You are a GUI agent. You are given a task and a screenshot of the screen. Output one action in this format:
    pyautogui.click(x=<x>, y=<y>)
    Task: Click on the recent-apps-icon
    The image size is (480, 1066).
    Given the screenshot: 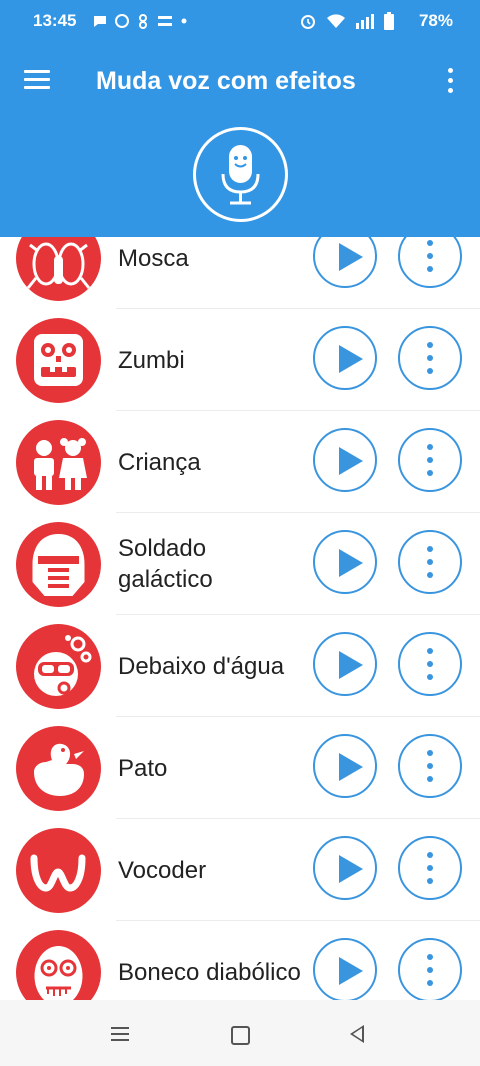 What is the action you would take?
    pyautogui.click(x=120, y=1034)
    